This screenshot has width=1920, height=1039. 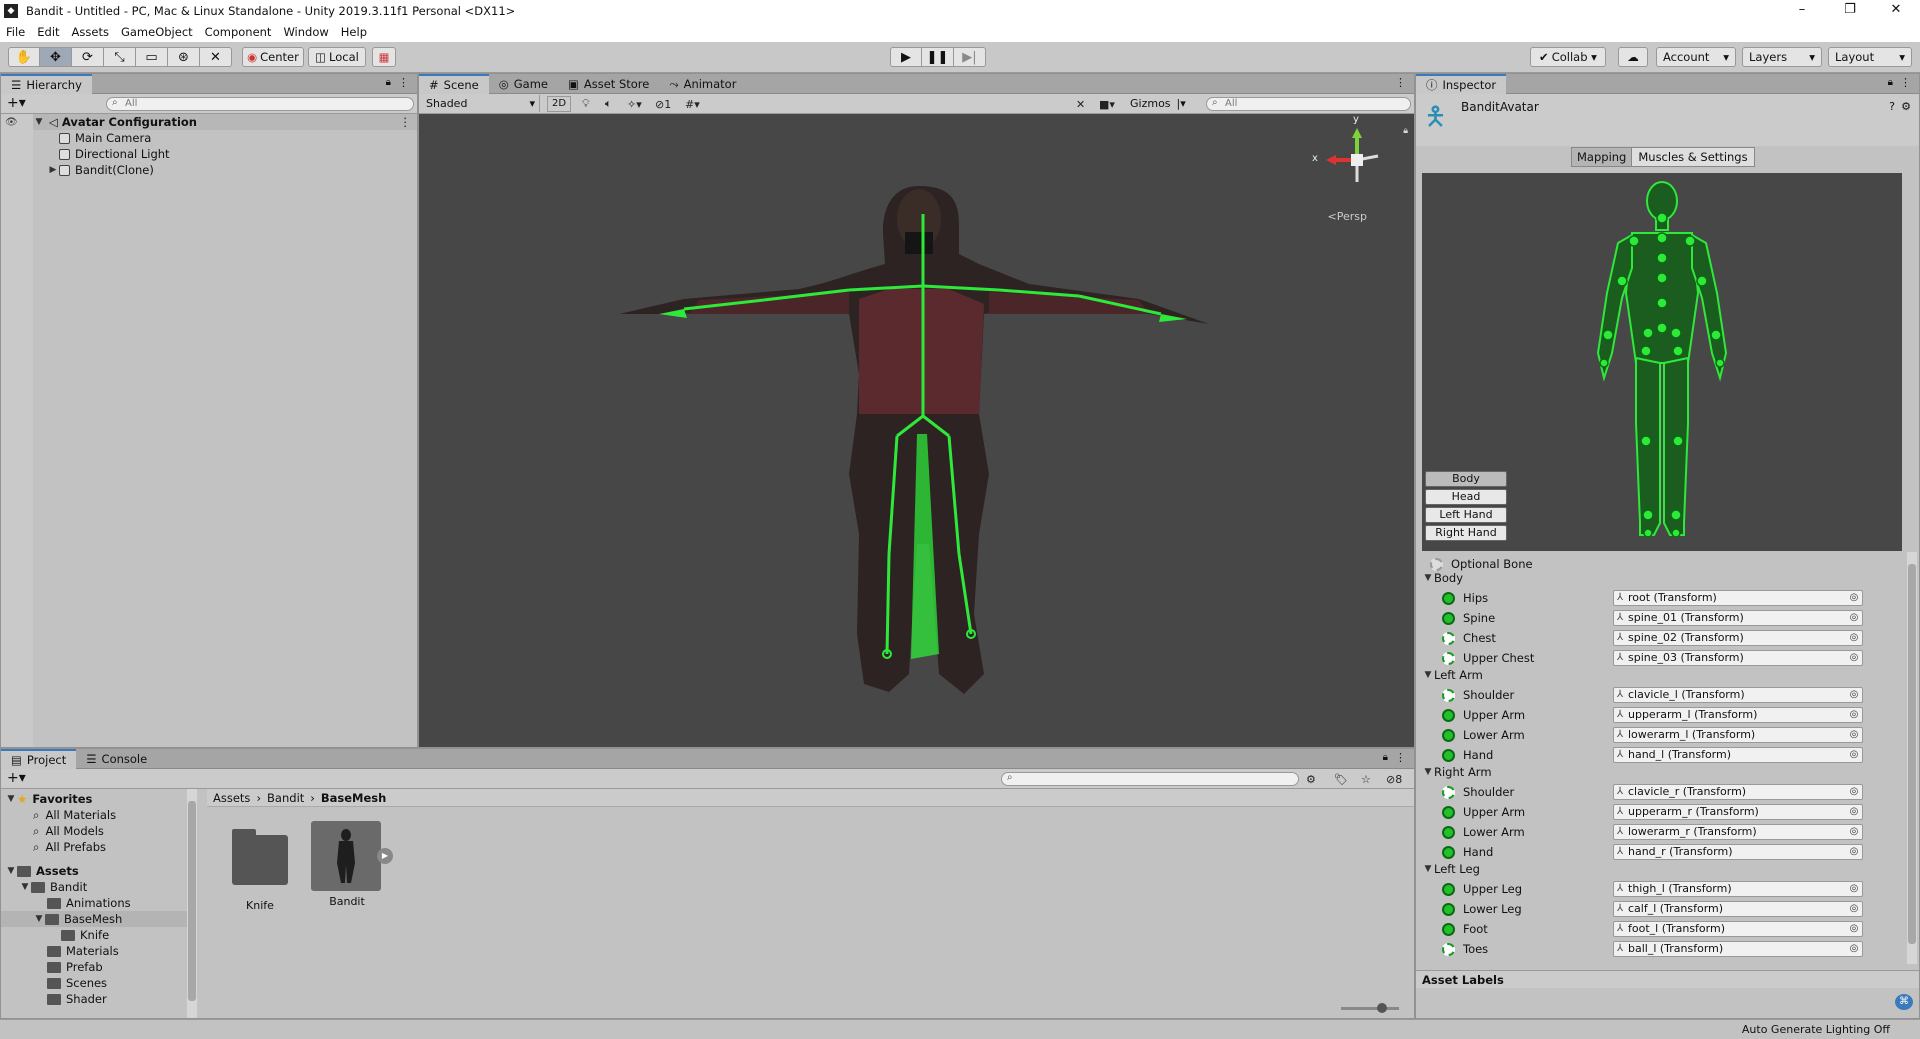 I want to click on expand-right-icon: ▶, so click(x=53, y=170).